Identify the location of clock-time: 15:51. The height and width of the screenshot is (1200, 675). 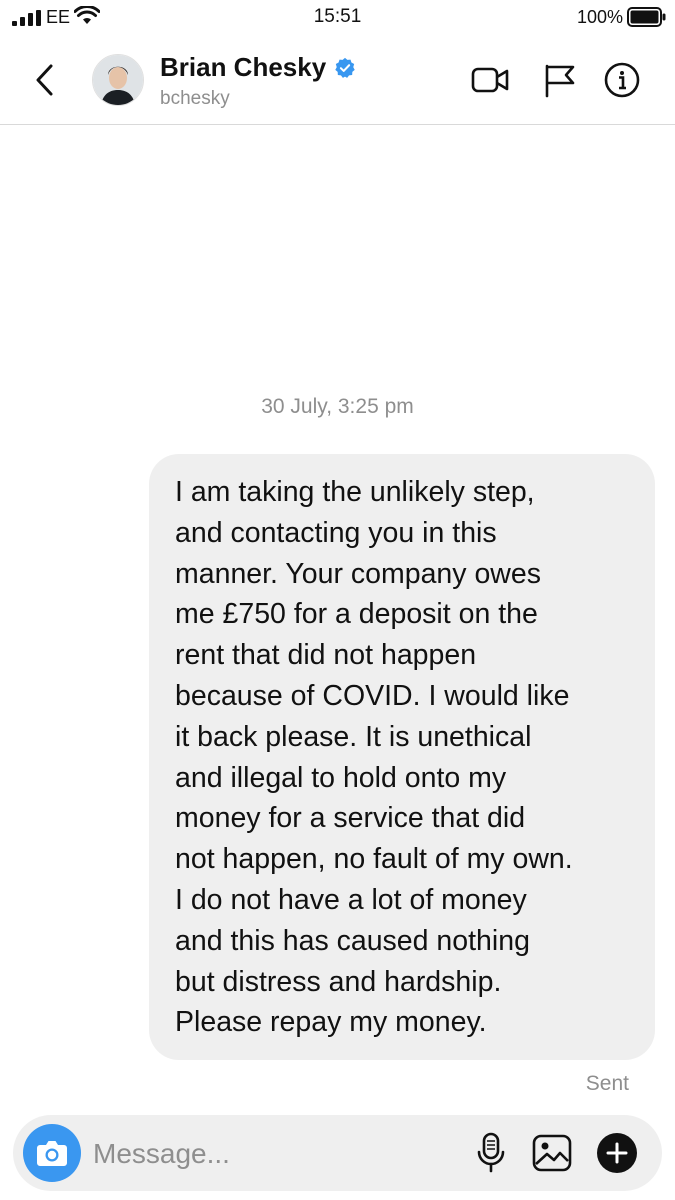
(337, 16).